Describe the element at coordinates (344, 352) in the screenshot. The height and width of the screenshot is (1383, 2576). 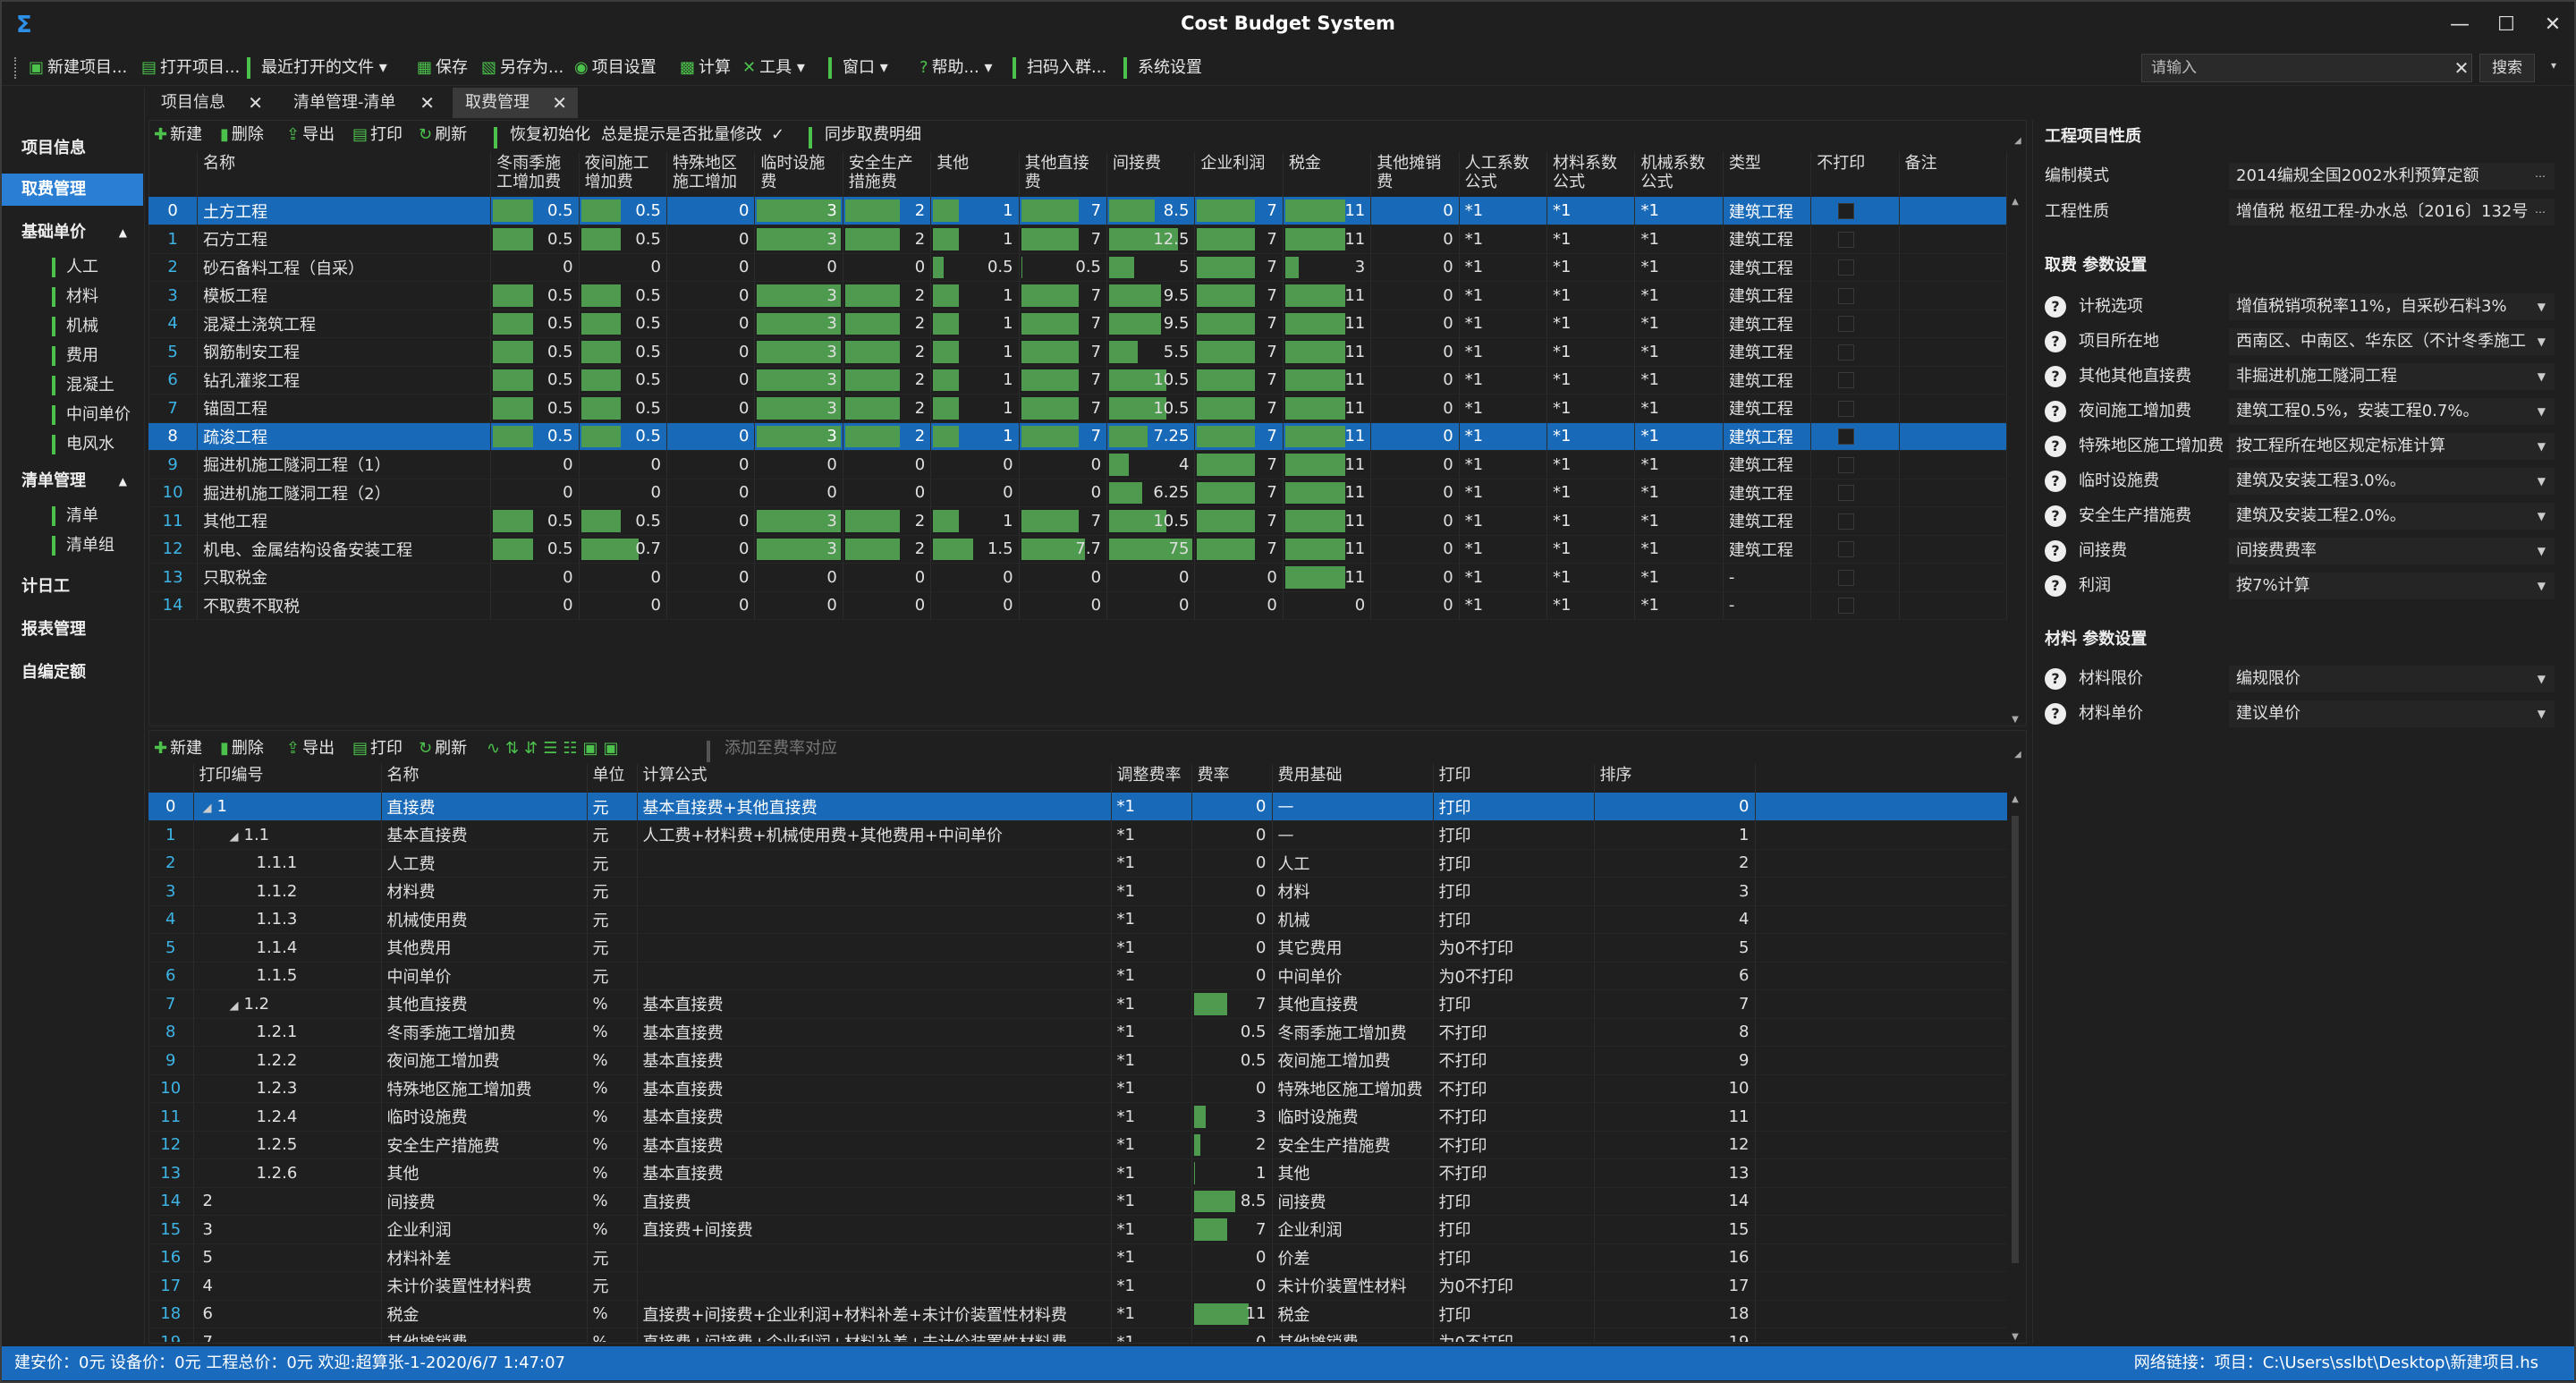
I see `table-cell: 钢筋制安工程` at that location.